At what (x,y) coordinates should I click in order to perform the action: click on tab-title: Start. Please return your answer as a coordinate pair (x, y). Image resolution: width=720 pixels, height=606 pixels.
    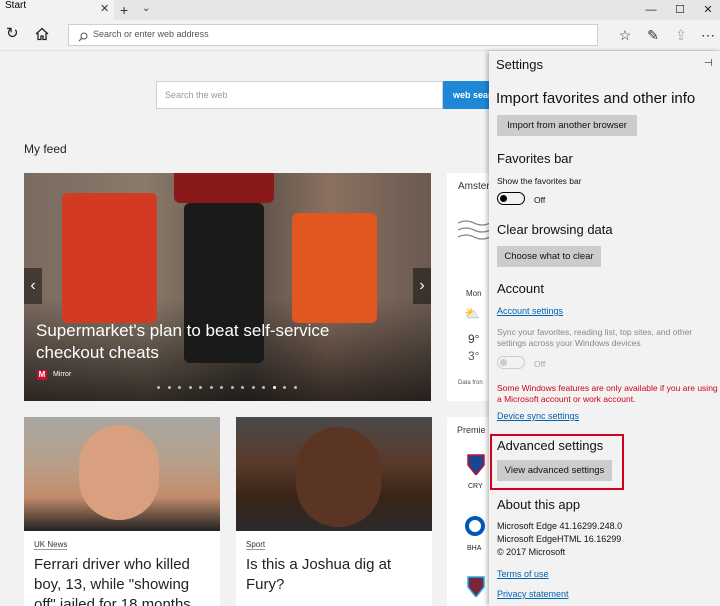
    Looking at the image, I should click on (16, 5).